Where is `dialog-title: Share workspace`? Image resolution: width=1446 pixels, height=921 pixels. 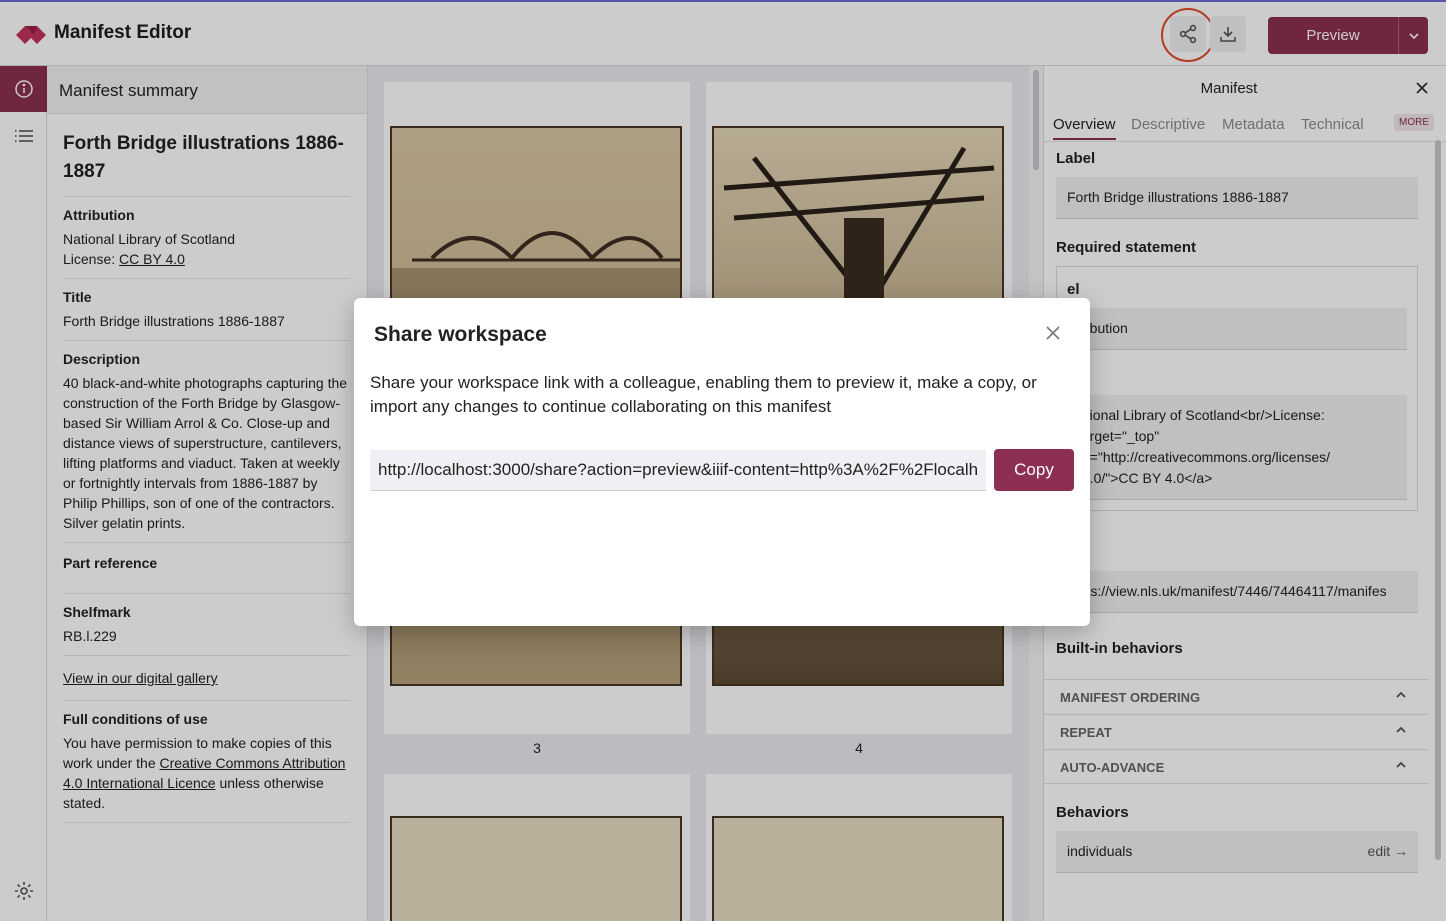 dialog-title: Share workspace is located at coordinates (460, 334).